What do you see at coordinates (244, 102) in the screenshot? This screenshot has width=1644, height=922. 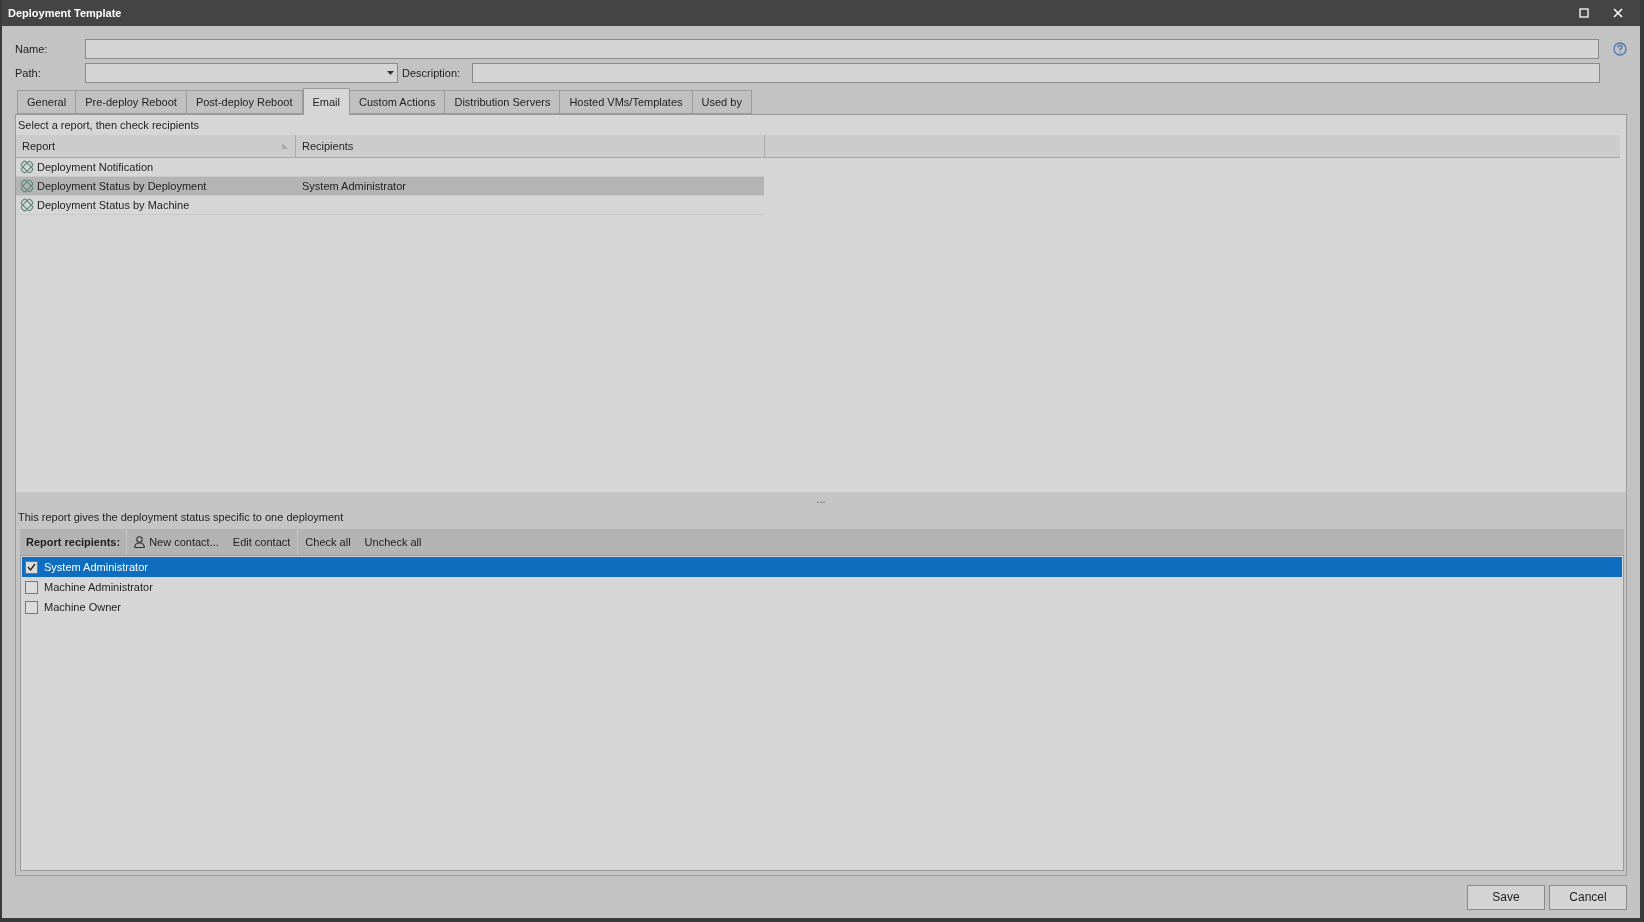 I see `tab: Post-deploy Reboot` at bounding box center [244, 102].